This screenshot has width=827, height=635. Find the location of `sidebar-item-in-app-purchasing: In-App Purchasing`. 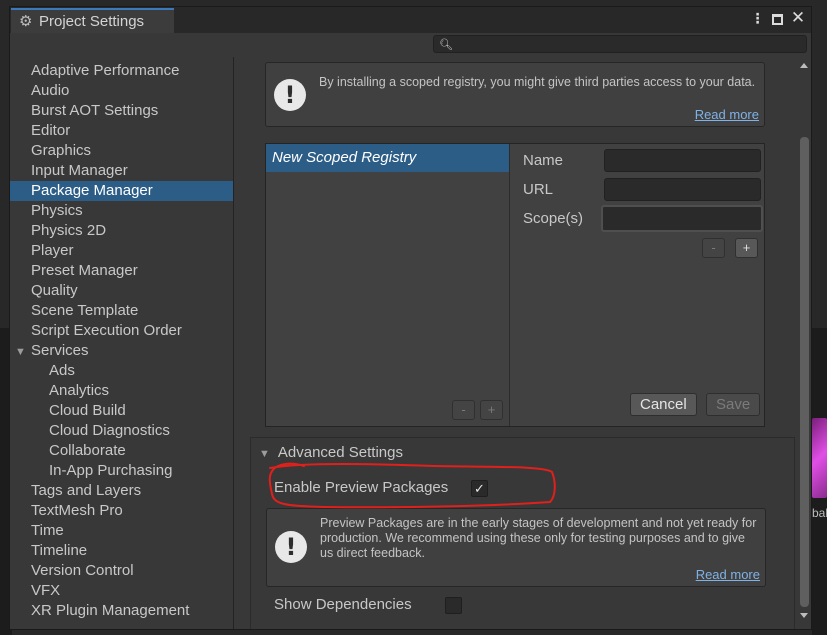

sidebar-item-in-app-purchasing: In-App Purchasing is located at coordinates (121, 471).